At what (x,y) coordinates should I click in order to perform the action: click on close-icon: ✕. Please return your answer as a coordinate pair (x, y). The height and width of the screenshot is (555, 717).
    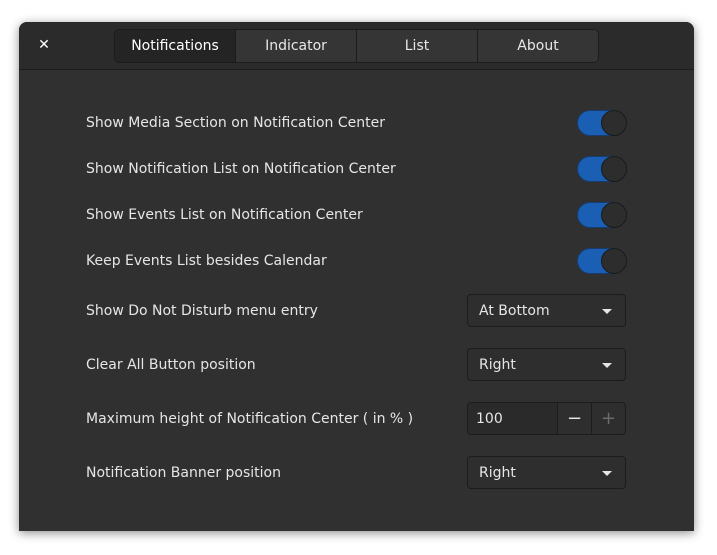
    Looking at the image, I should click on (44, 45).